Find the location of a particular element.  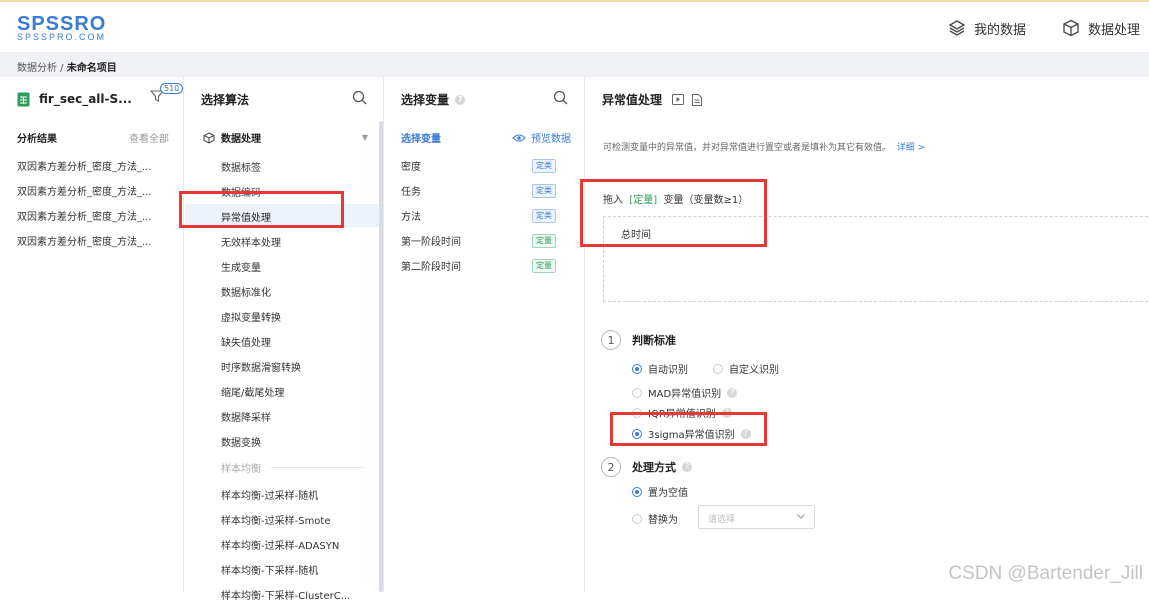

step-number: 1 is located at coordinates (611, 340).